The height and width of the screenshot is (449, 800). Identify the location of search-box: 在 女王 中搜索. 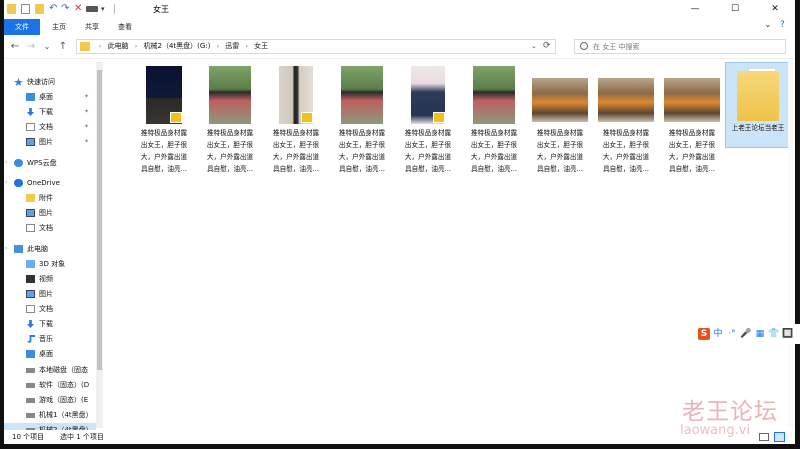
(680, 46).